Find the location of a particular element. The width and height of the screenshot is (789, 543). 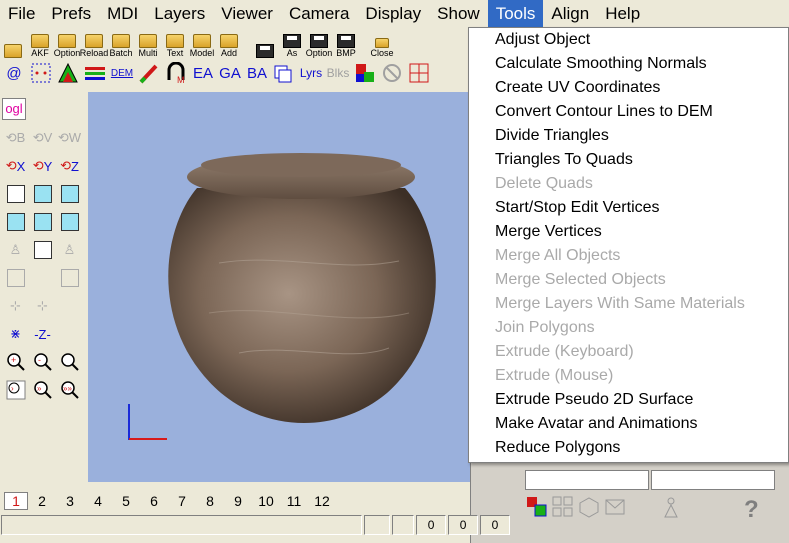

cube-top-icon is located at coordinates (69, 222).